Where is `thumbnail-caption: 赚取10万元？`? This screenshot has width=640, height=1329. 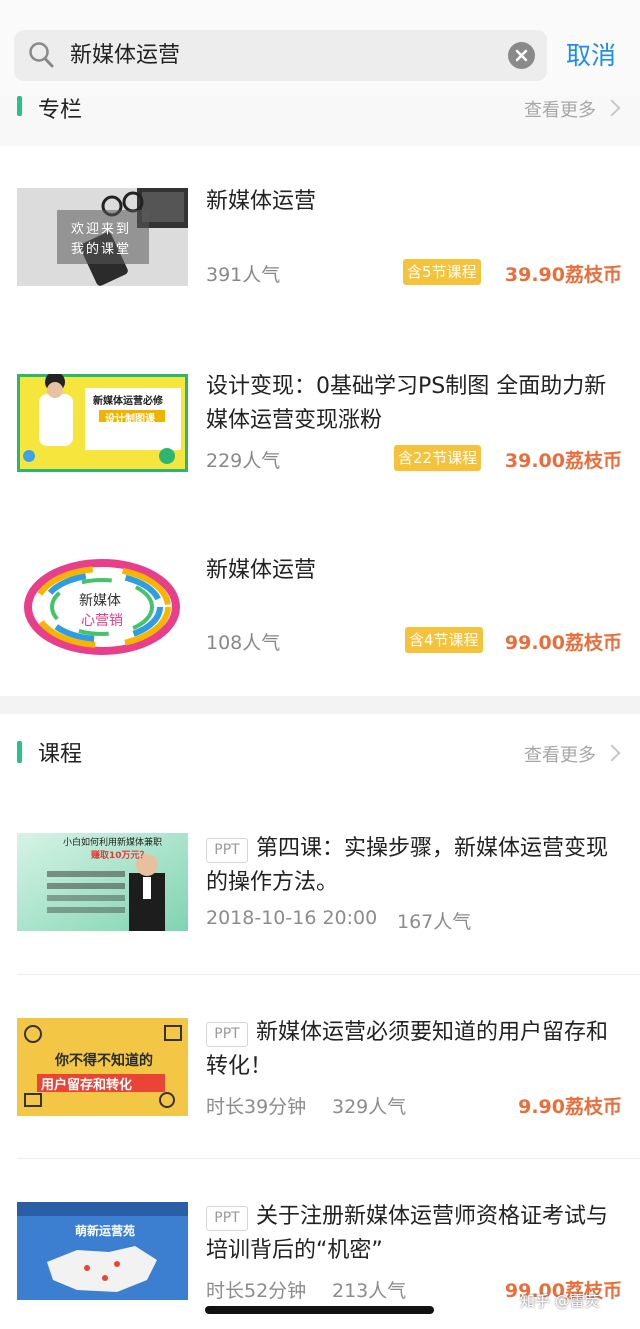
thumbnail-caption: 赚取10万元？ is located at coordinates (120, 856).